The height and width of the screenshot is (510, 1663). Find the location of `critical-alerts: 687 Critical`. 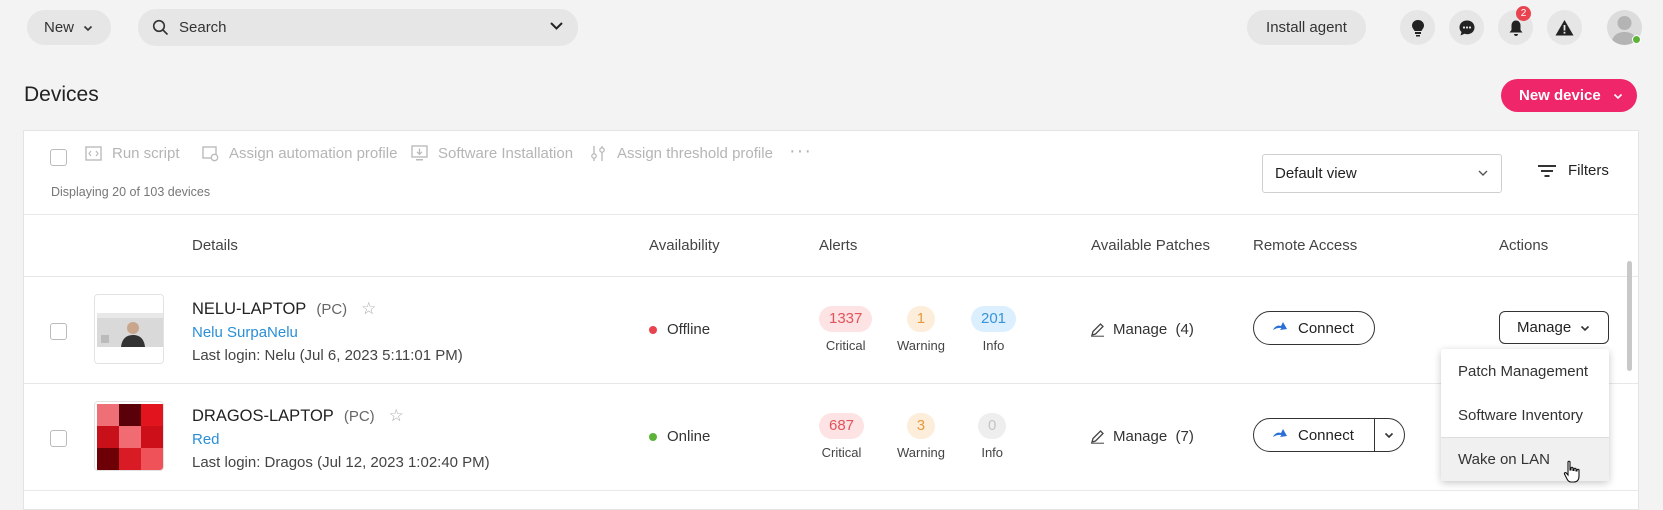

critical-alerts: 687 Critical is located at coordinates (842, 436).